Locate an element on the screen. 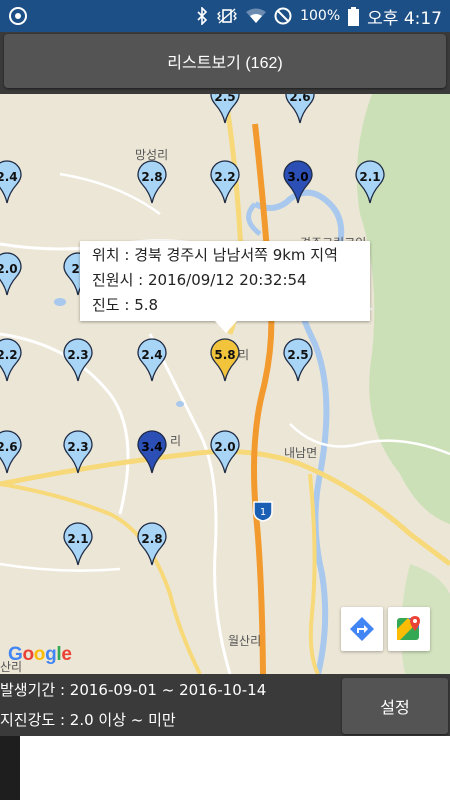  battery-icon is located at coordinates (354, 16).